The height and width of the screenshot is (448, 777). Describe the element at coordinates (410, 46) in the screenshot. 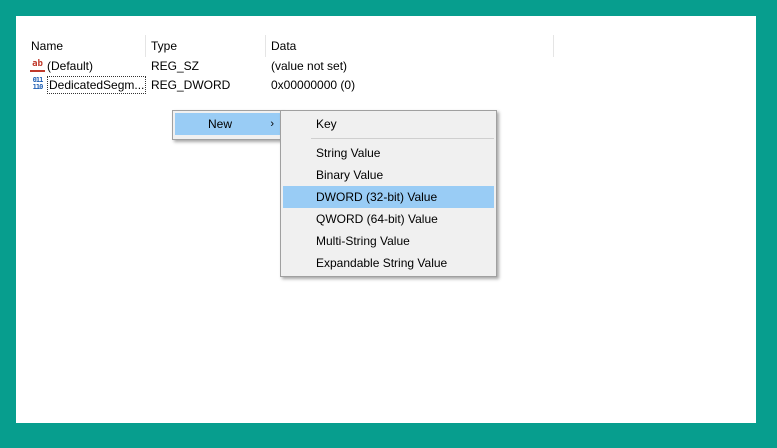

I see `column-header-data: Data` at that location.